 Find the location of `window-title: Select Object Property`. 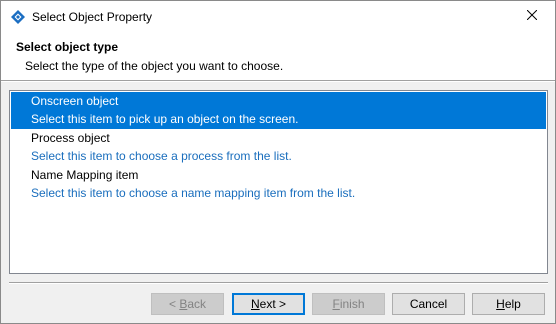

window-title: Select Object Property is located at coordinates (92, 17).